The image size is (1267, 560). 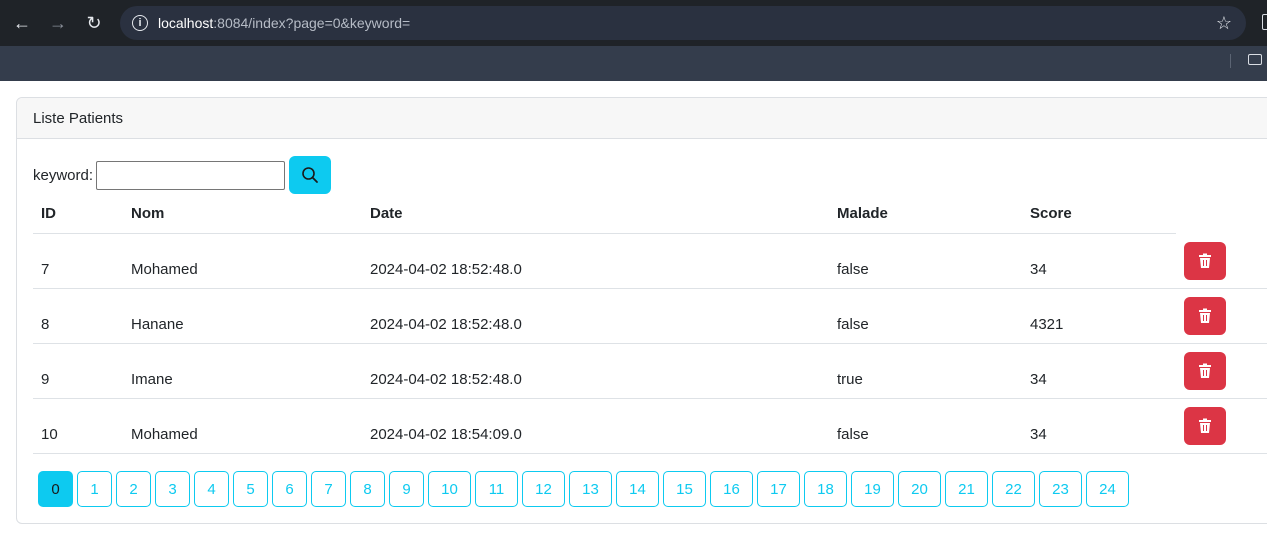 I want to click on cell-id: 8, so click(x=45, y=324).